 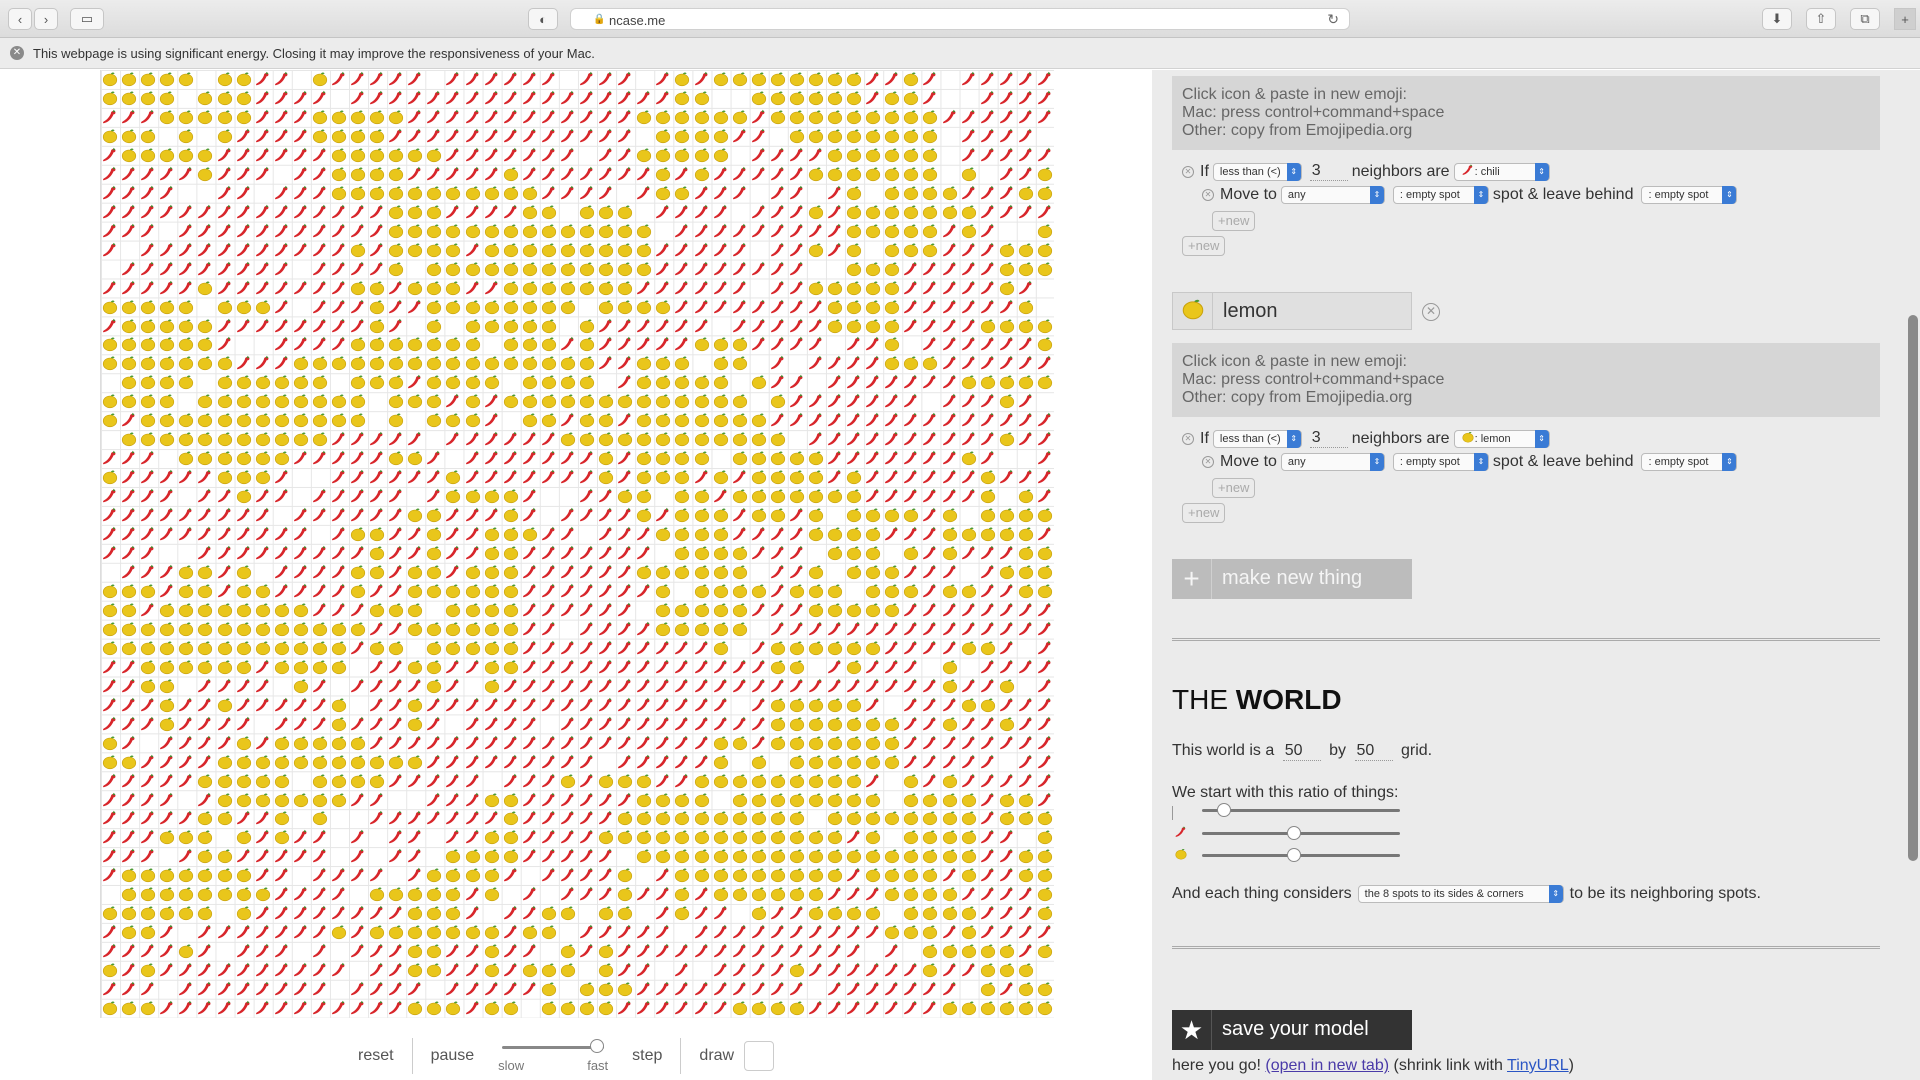 What do you see at coordinates (87, 19) in the screenshot?
I see `sidebar-button: ▭` at bounding box center [87, 19].